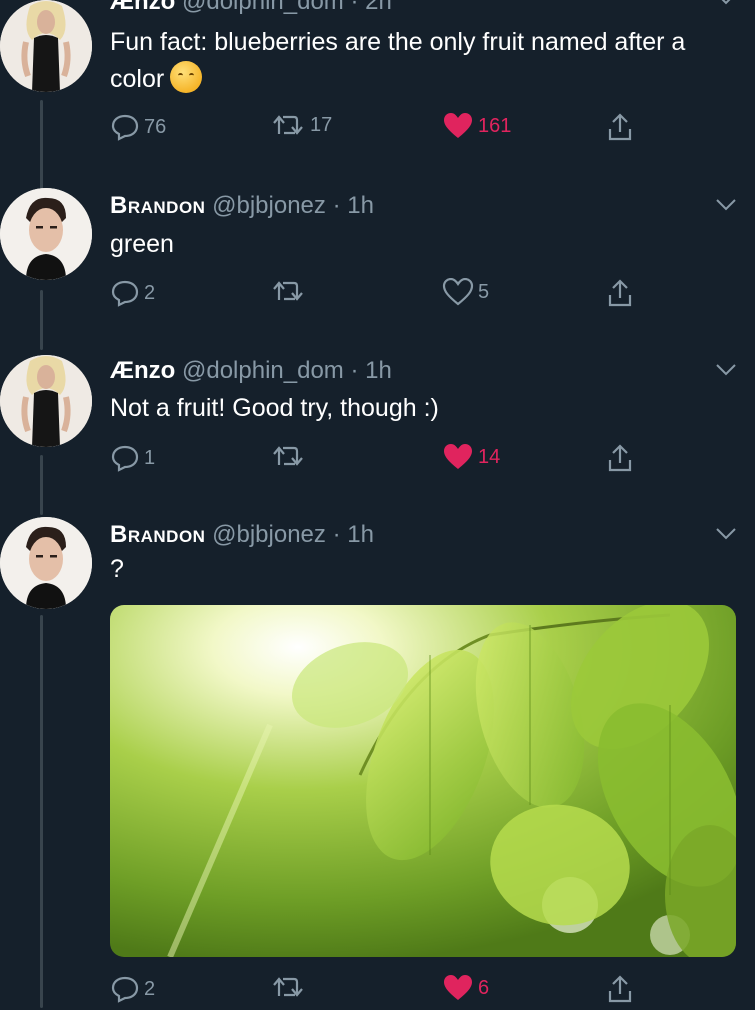 This screenshot has height=1010, width=755. I want to click on like-button: 5, so click(465, 292).